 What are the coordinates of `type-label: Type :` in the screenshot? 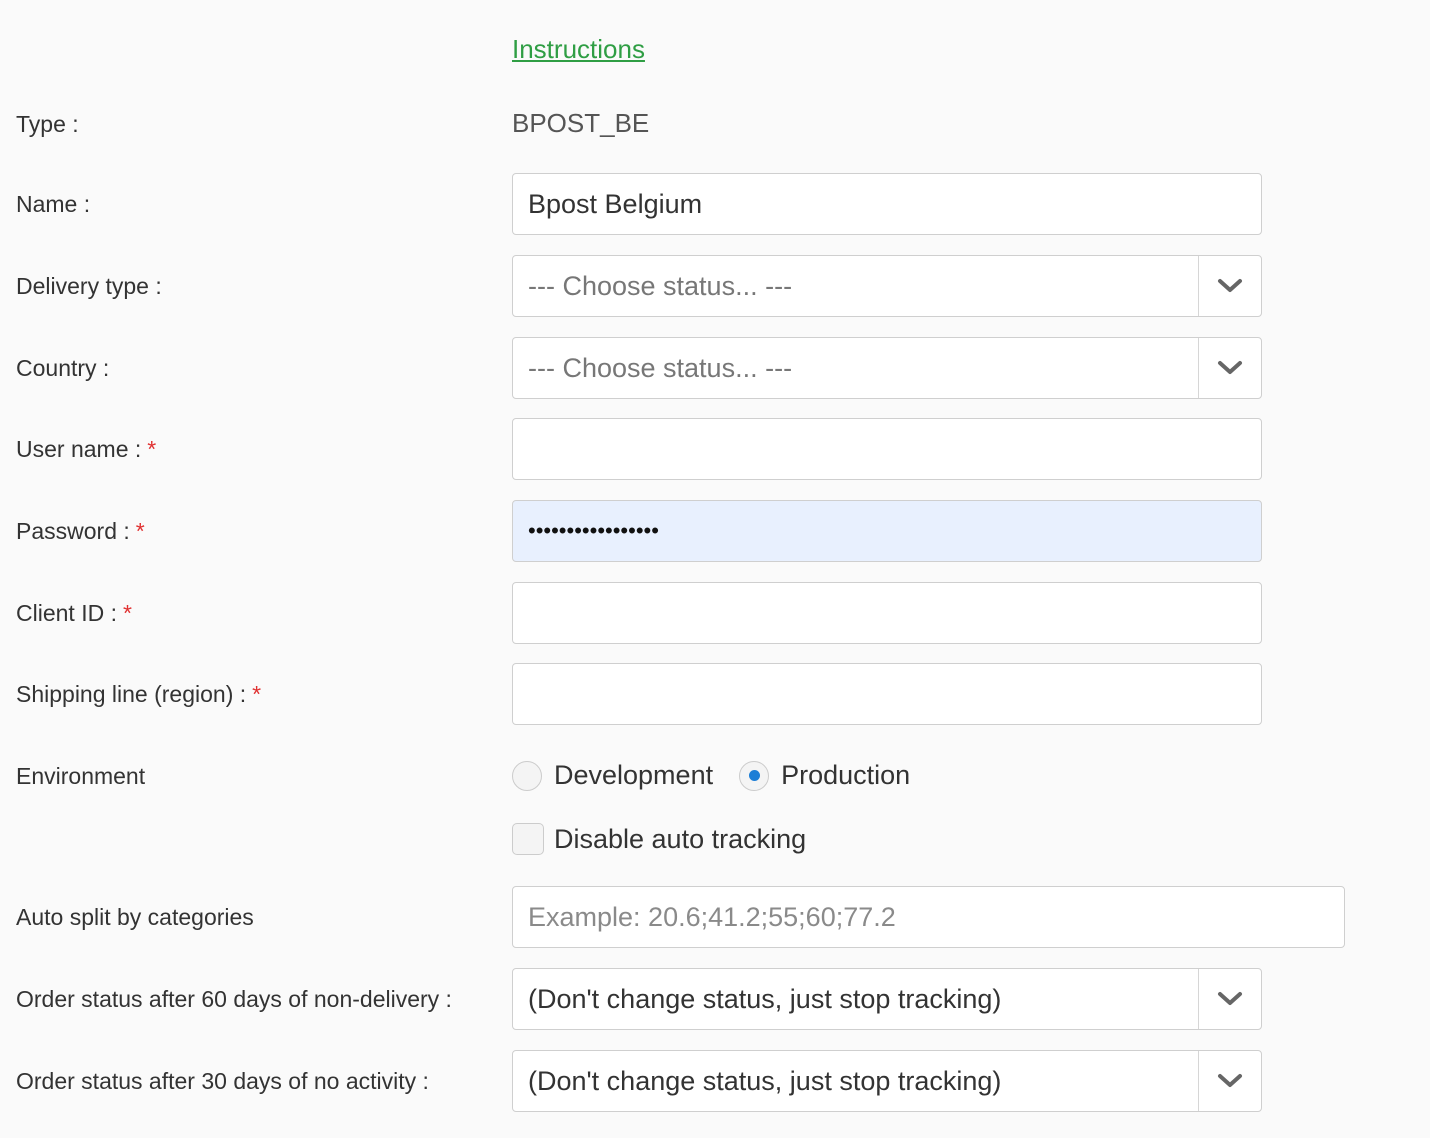 It's located at (47, 124).